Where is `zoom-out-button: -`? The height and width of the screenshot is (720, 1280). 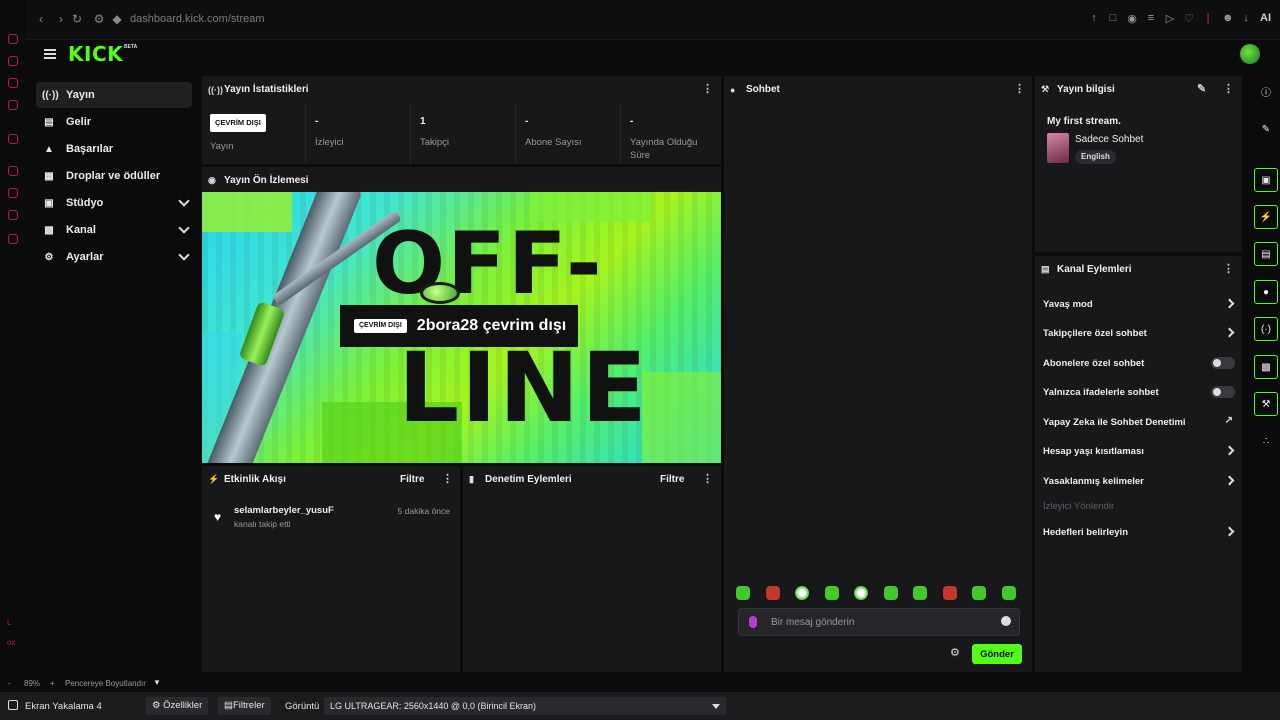 zoom-out-button: - is located at coordinates (9, 683).